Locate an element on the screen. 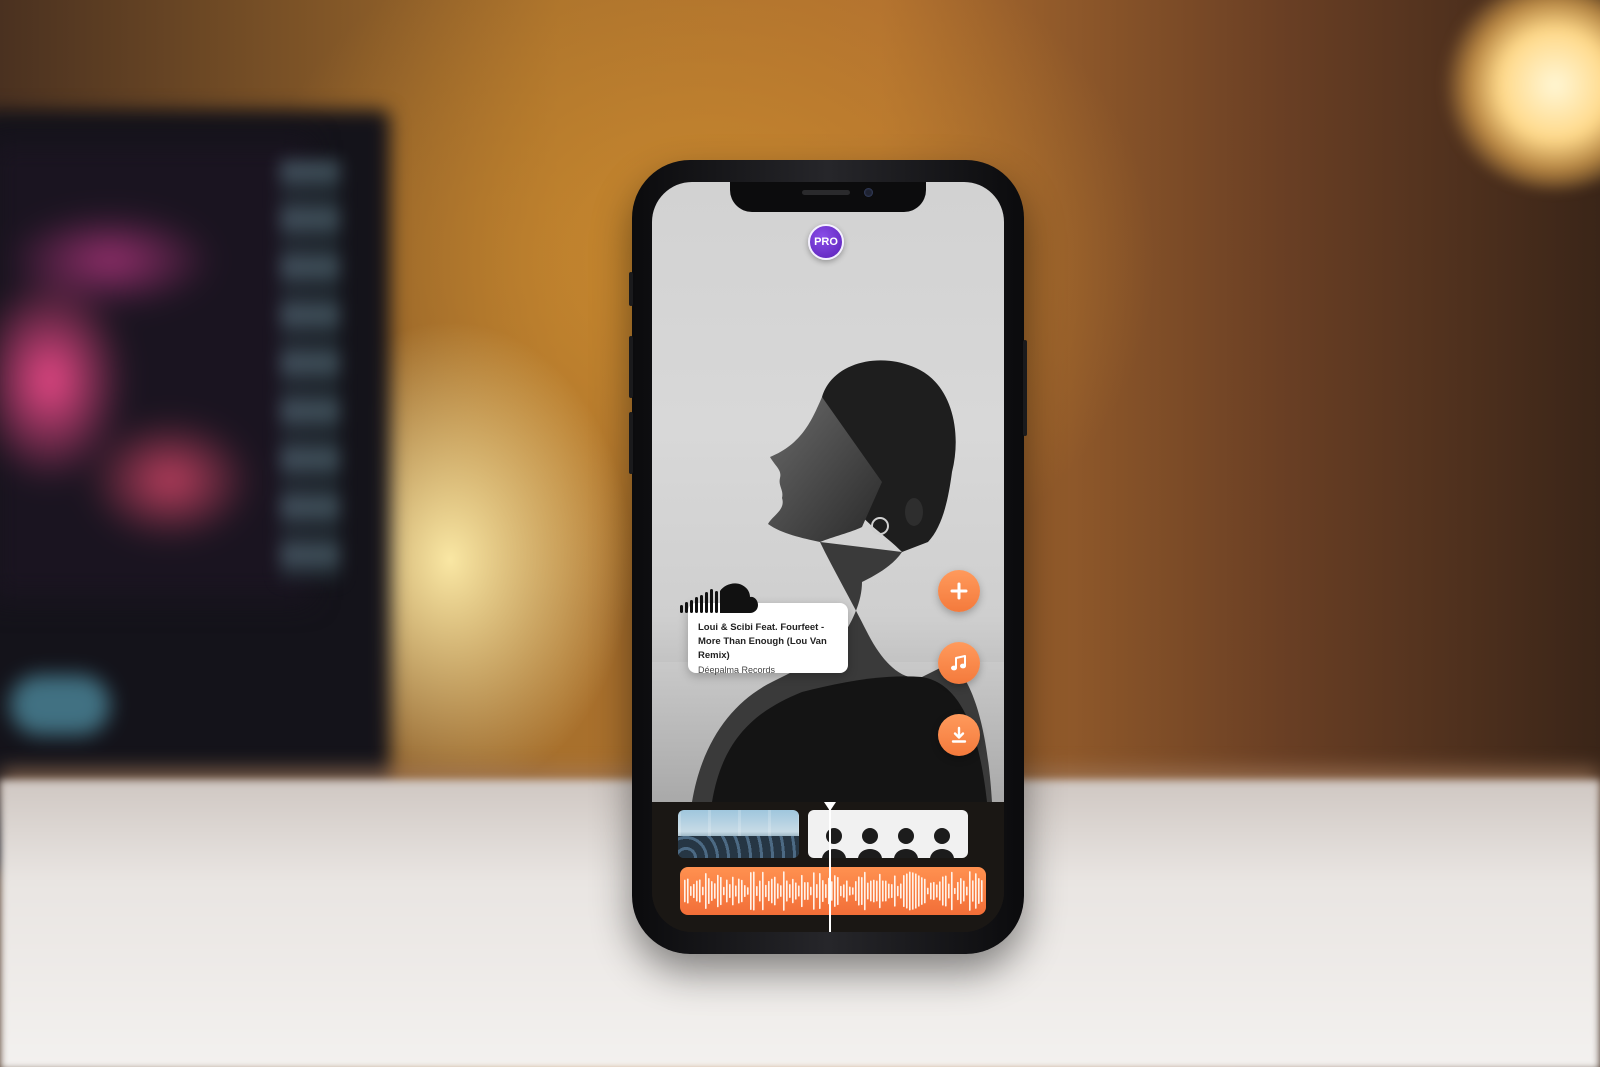 This screenshot has height=1067, width=1600. mute-switch is located at coordinates (631, 289).